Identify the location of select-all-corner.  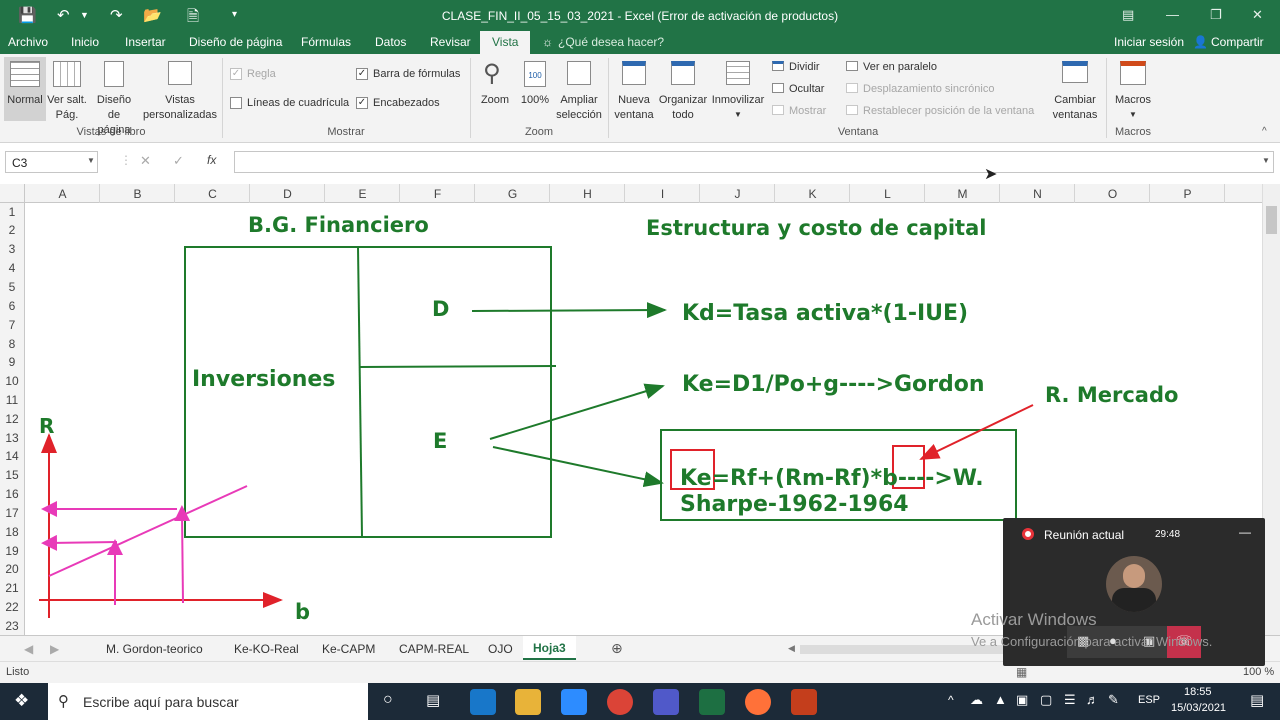
(12, 193).